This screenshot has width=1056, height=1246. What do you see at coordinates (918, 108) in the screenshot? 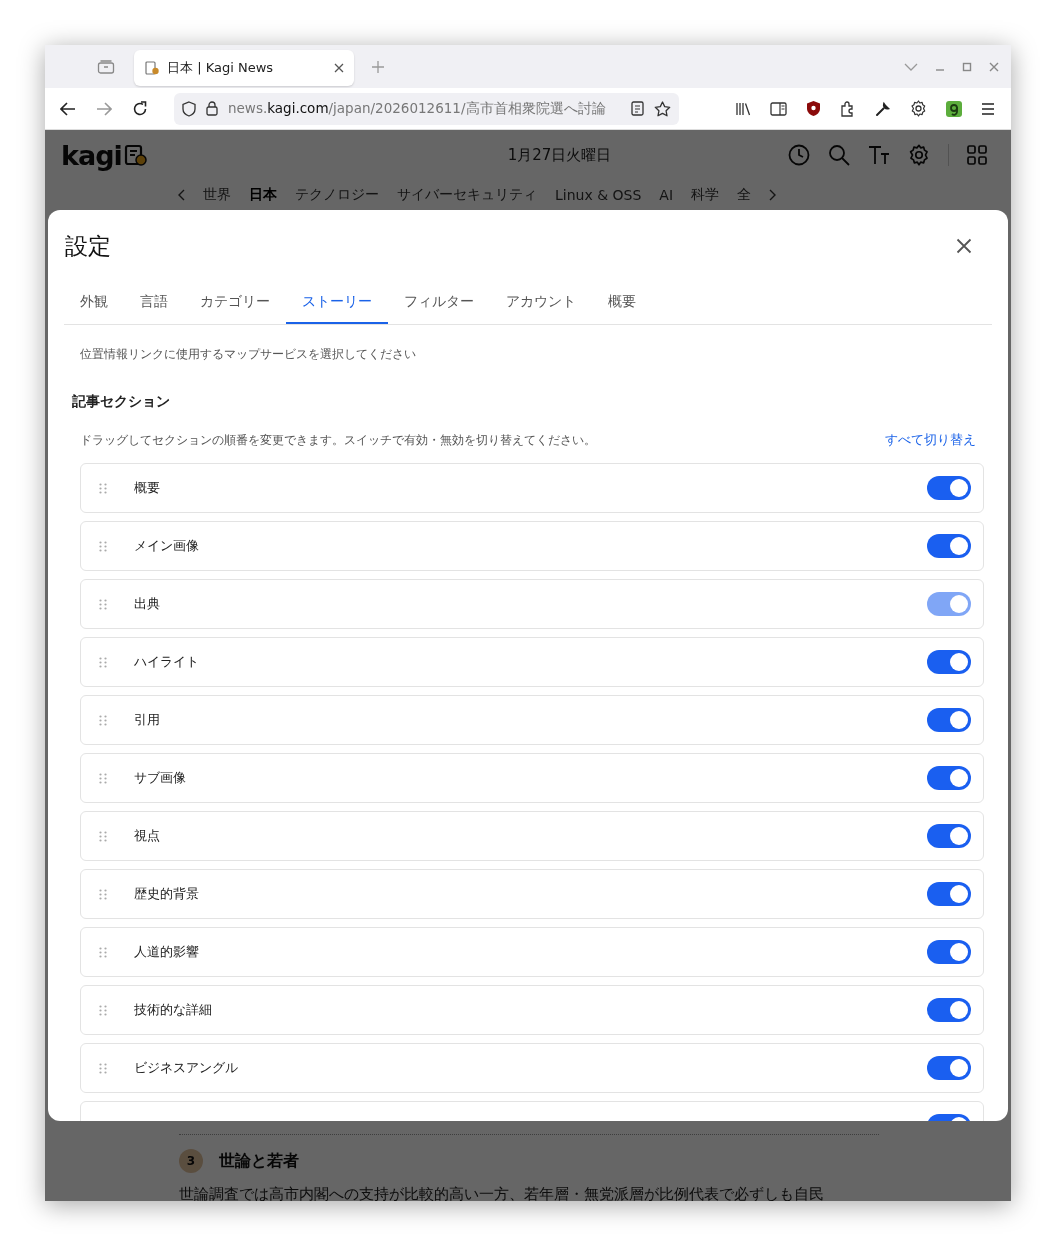
I see `settings-icon` at bounding box center [918, 108].